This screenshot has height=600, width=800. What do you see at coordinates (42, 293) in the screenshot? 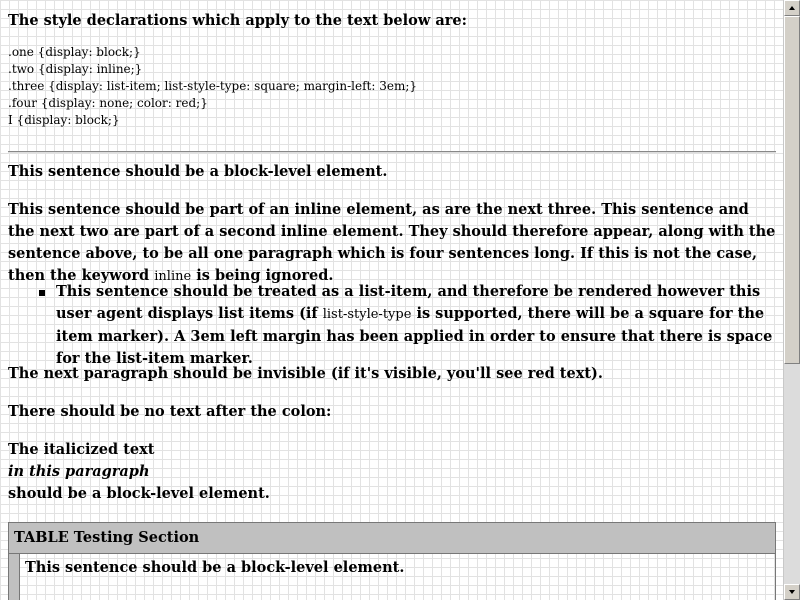
I see `square-bullet-icon` at bounding box center [42, 293].